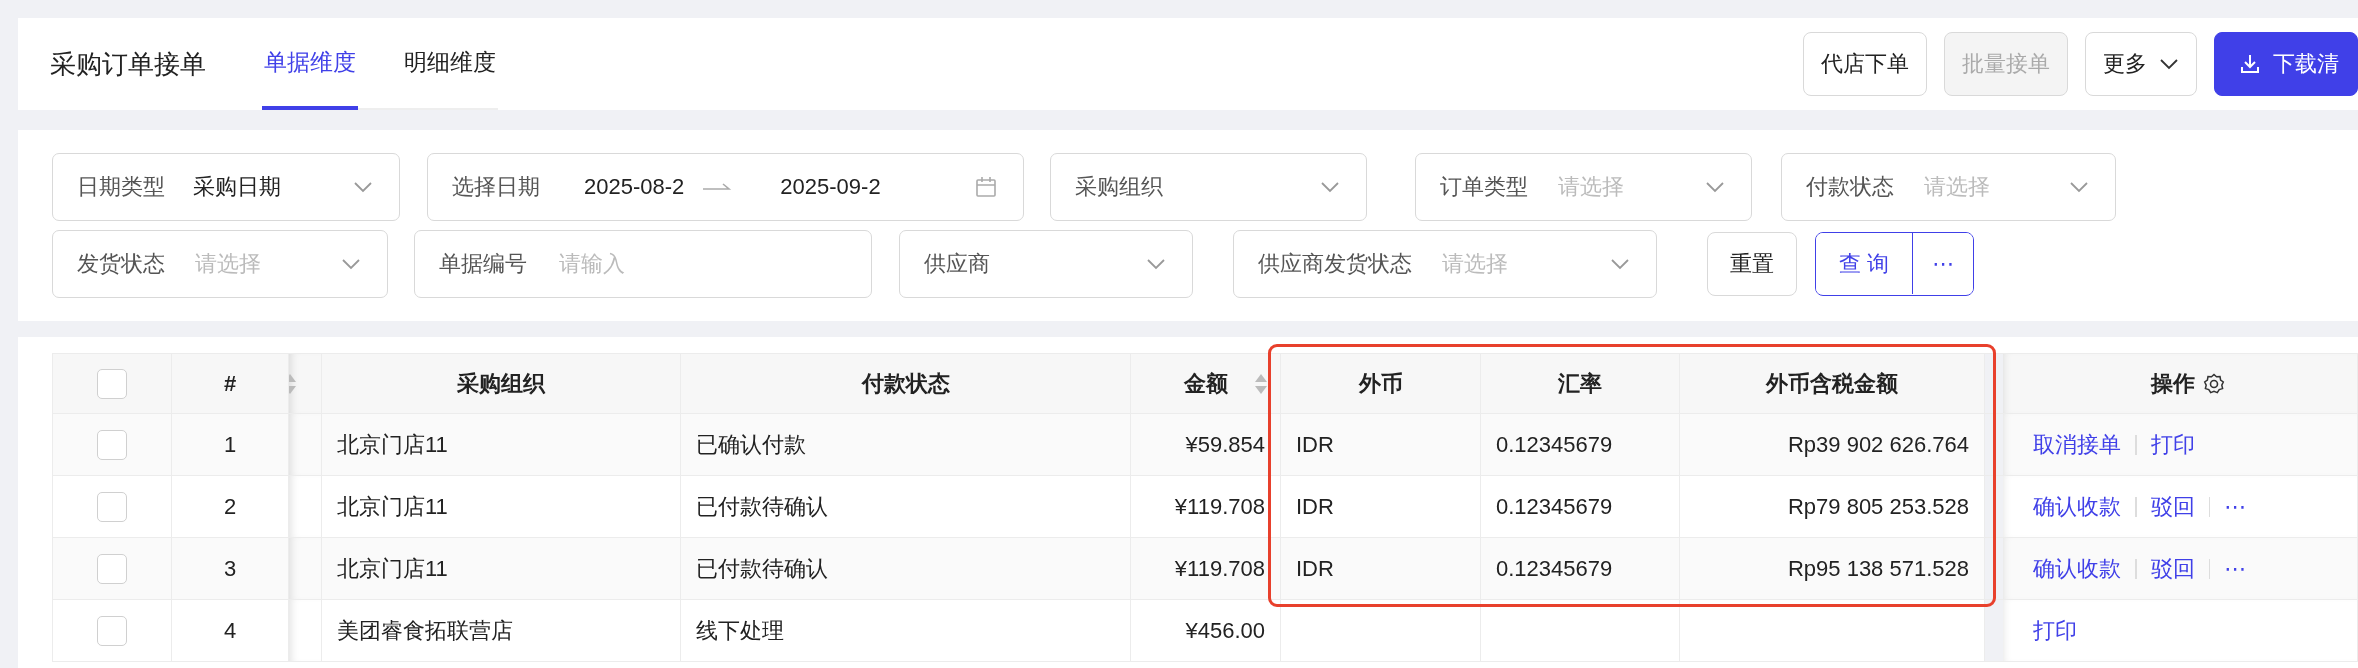 Image resolution: width=2358 pixels, height=668 pixels. I want to click on table-cell: ¥59.854, so click(1206, 445).